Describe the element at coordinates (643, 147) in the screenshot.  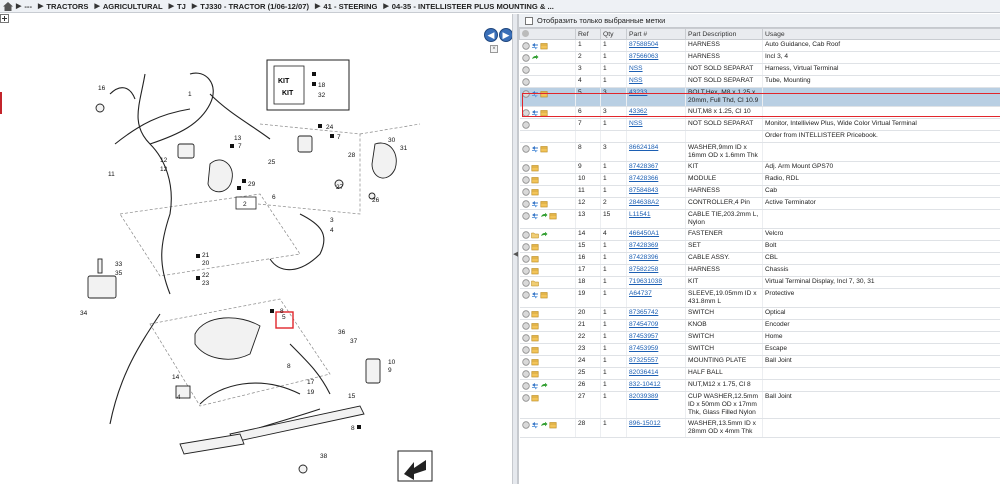
I see `part-number-link: 86624184` at that location.